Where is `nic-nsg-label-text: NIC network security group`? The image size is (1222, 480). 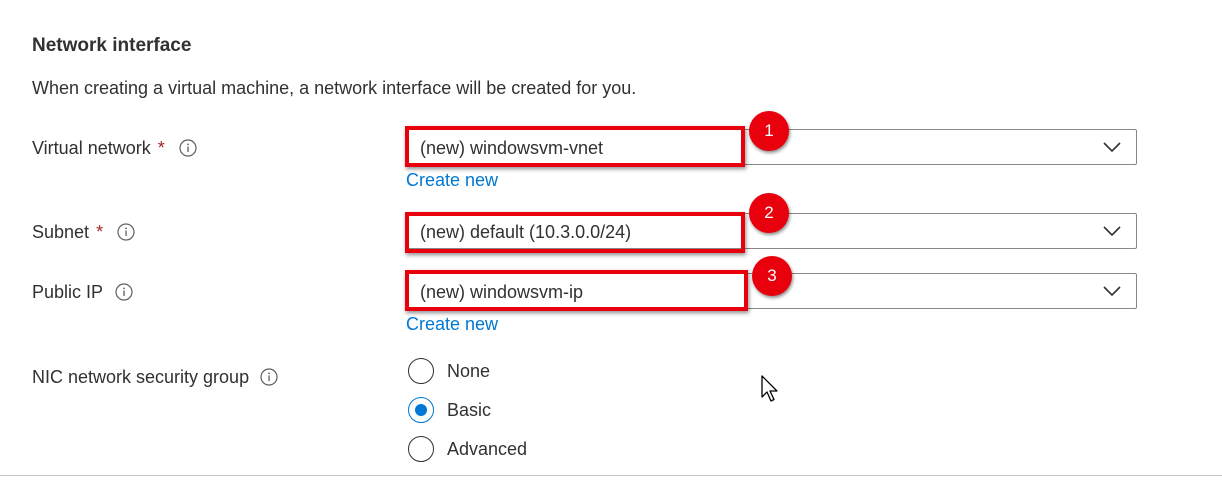 nic-nsg-label-text: NIC network security group is located at coordinates (141, 377).